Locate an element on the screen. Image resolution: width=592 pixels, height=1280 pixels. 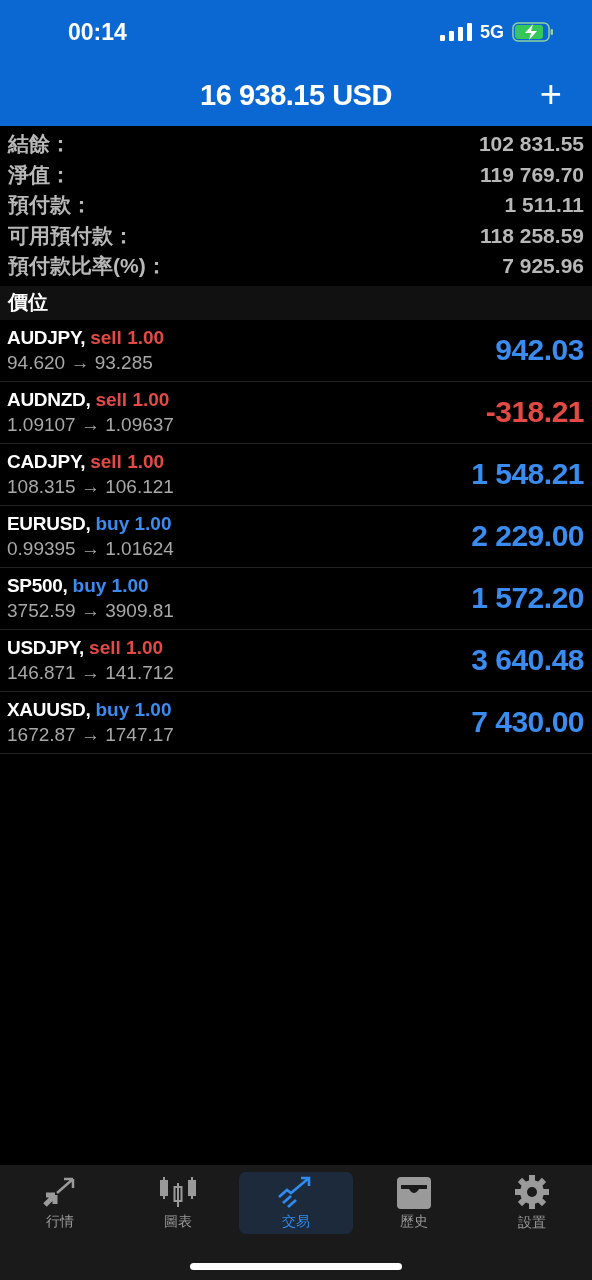
tab-bar-item: 設置 is located at coordinates (532, 1203).